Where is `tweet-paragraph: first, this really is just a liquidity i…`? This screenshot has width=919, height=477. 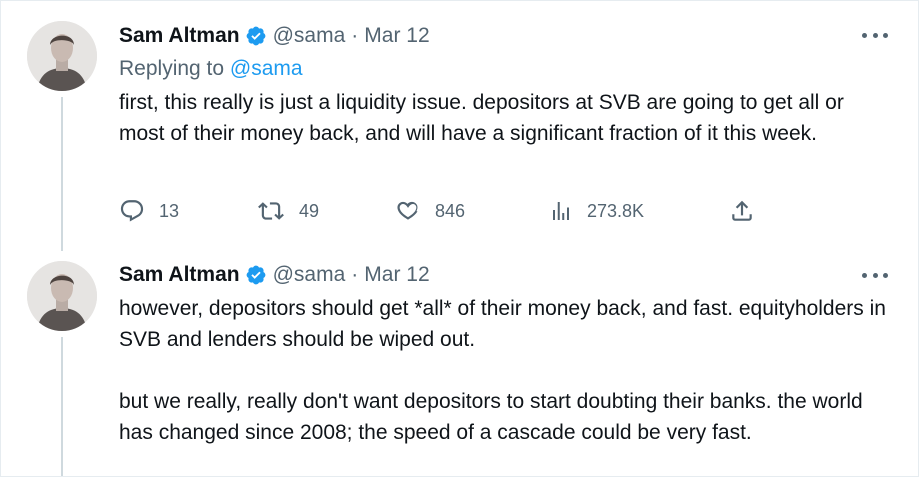
tweet-paragraph: first, this really is just a liquidity i… is located at coordinates (481, 118).